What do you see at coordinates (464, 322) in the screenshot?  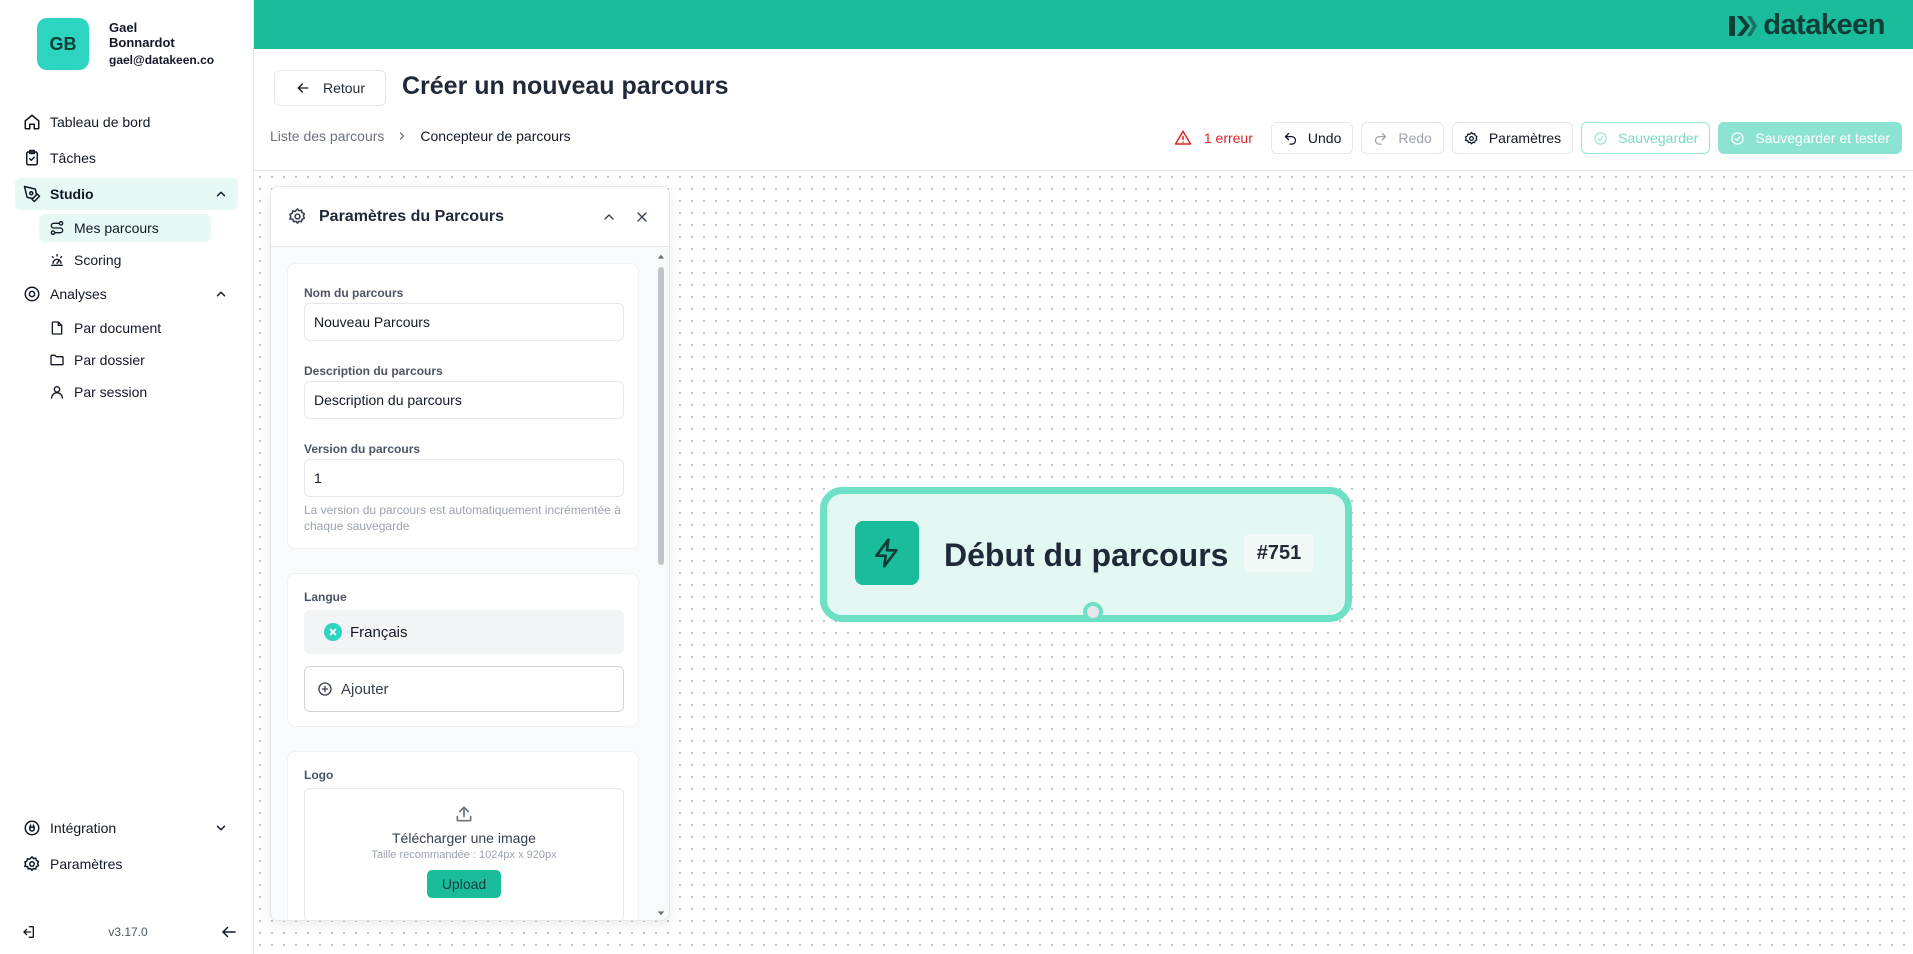 I see `flow-name-input: Nouveau Parcours` at bounding box center [464, 322].